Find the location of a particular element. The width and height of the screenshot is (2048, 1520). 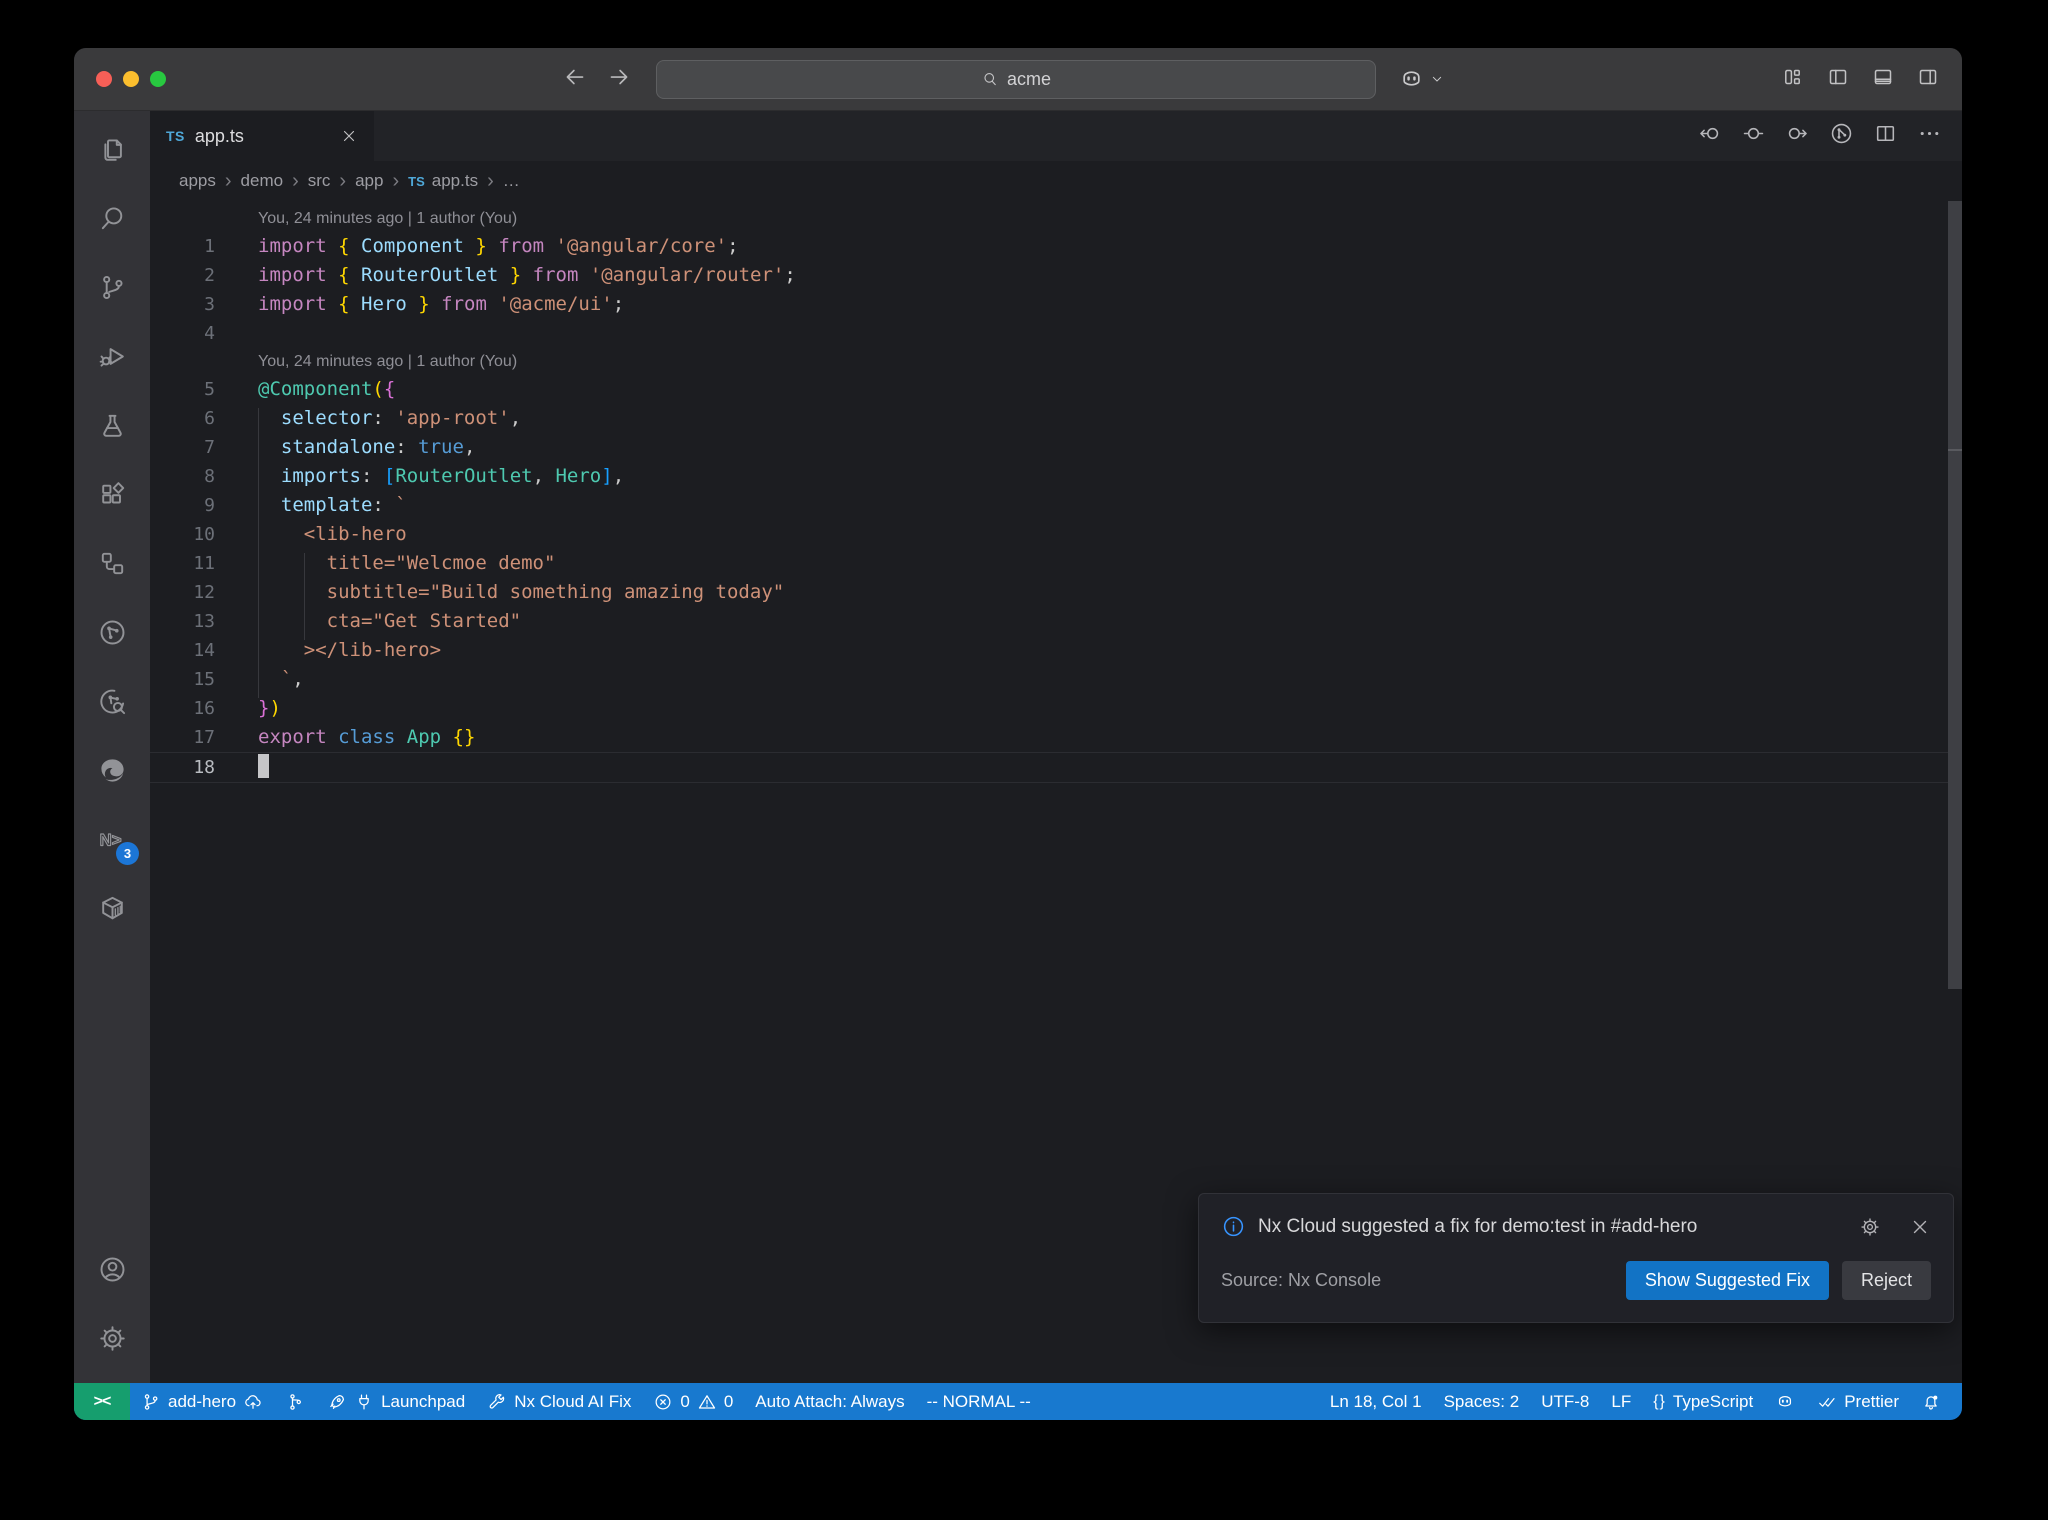

toggle-secondary-sidebar-button is located at coordinates (1928, 79).